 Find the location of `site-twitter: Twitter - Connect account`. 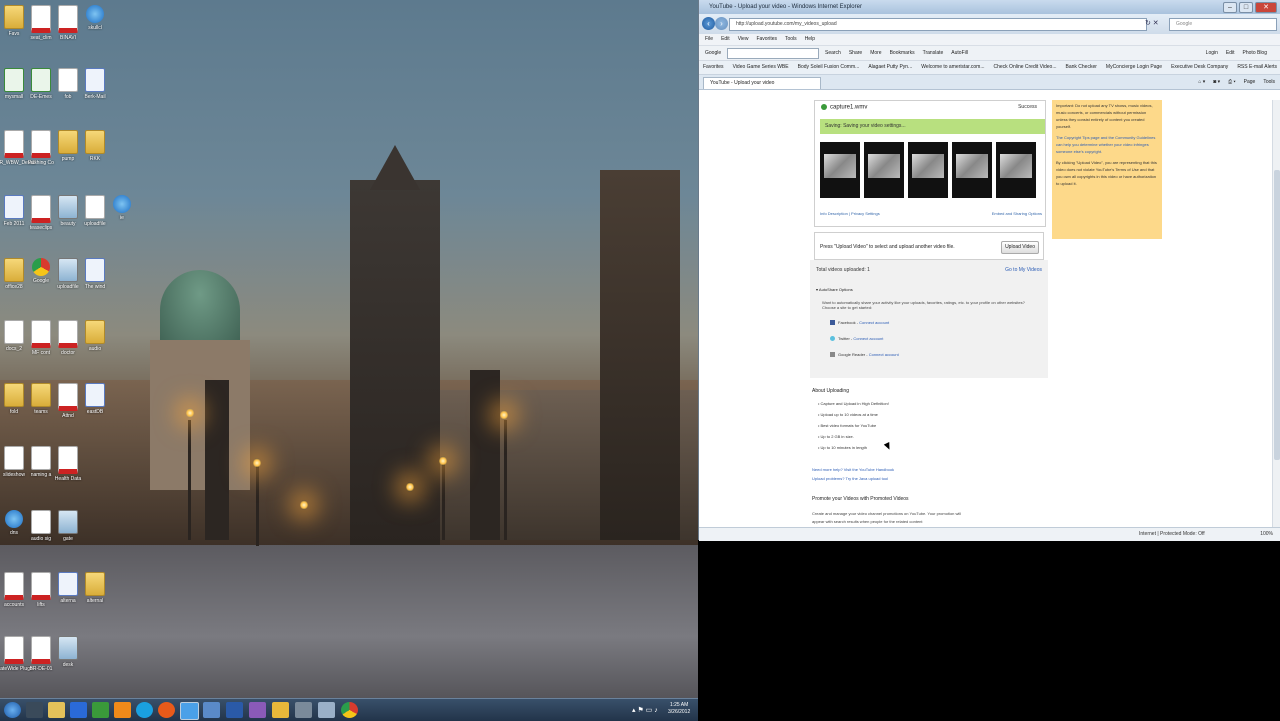

site-twitter: Twitter - Connect account is located at coordinates (856, 339).